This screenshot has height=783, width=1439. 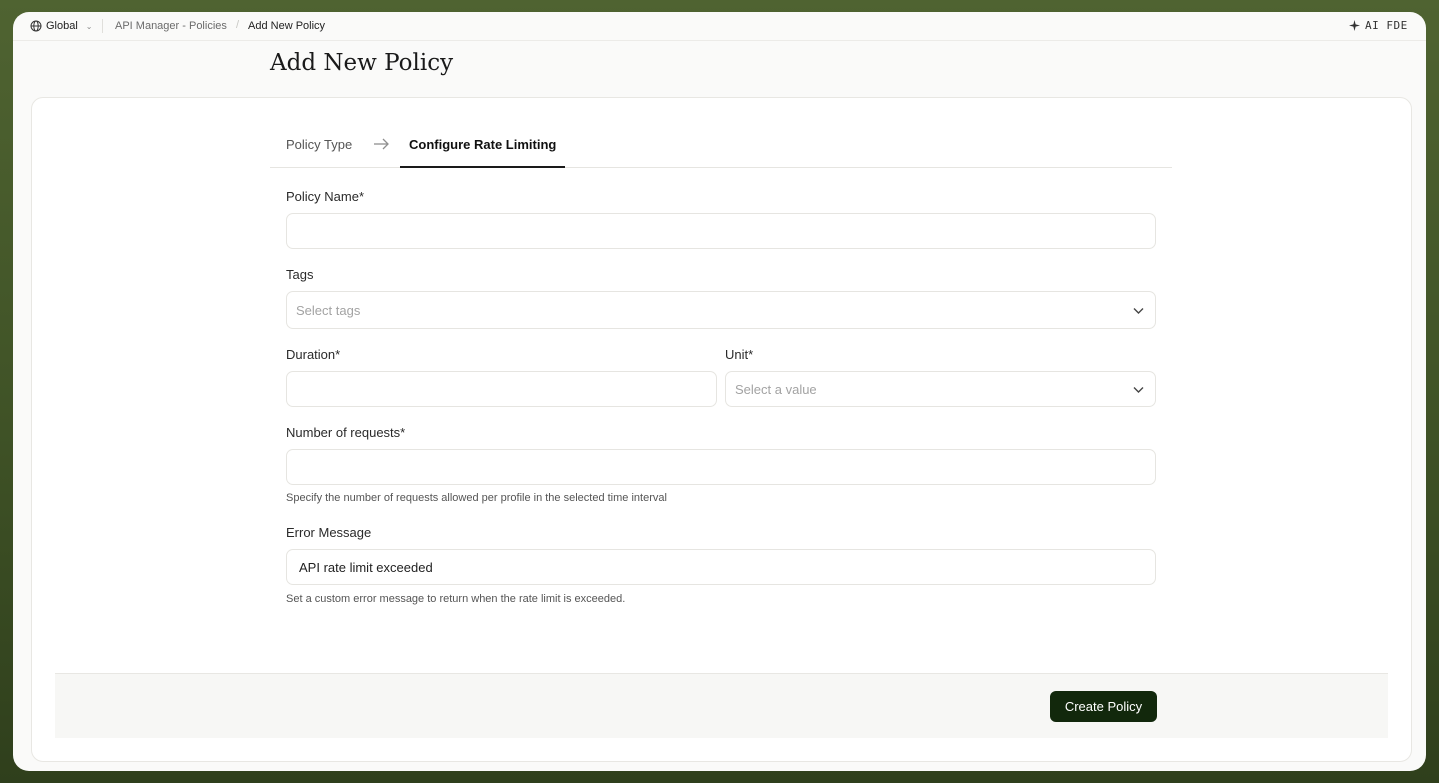 I want to click on globe-icon, so click(x=36, y=26).